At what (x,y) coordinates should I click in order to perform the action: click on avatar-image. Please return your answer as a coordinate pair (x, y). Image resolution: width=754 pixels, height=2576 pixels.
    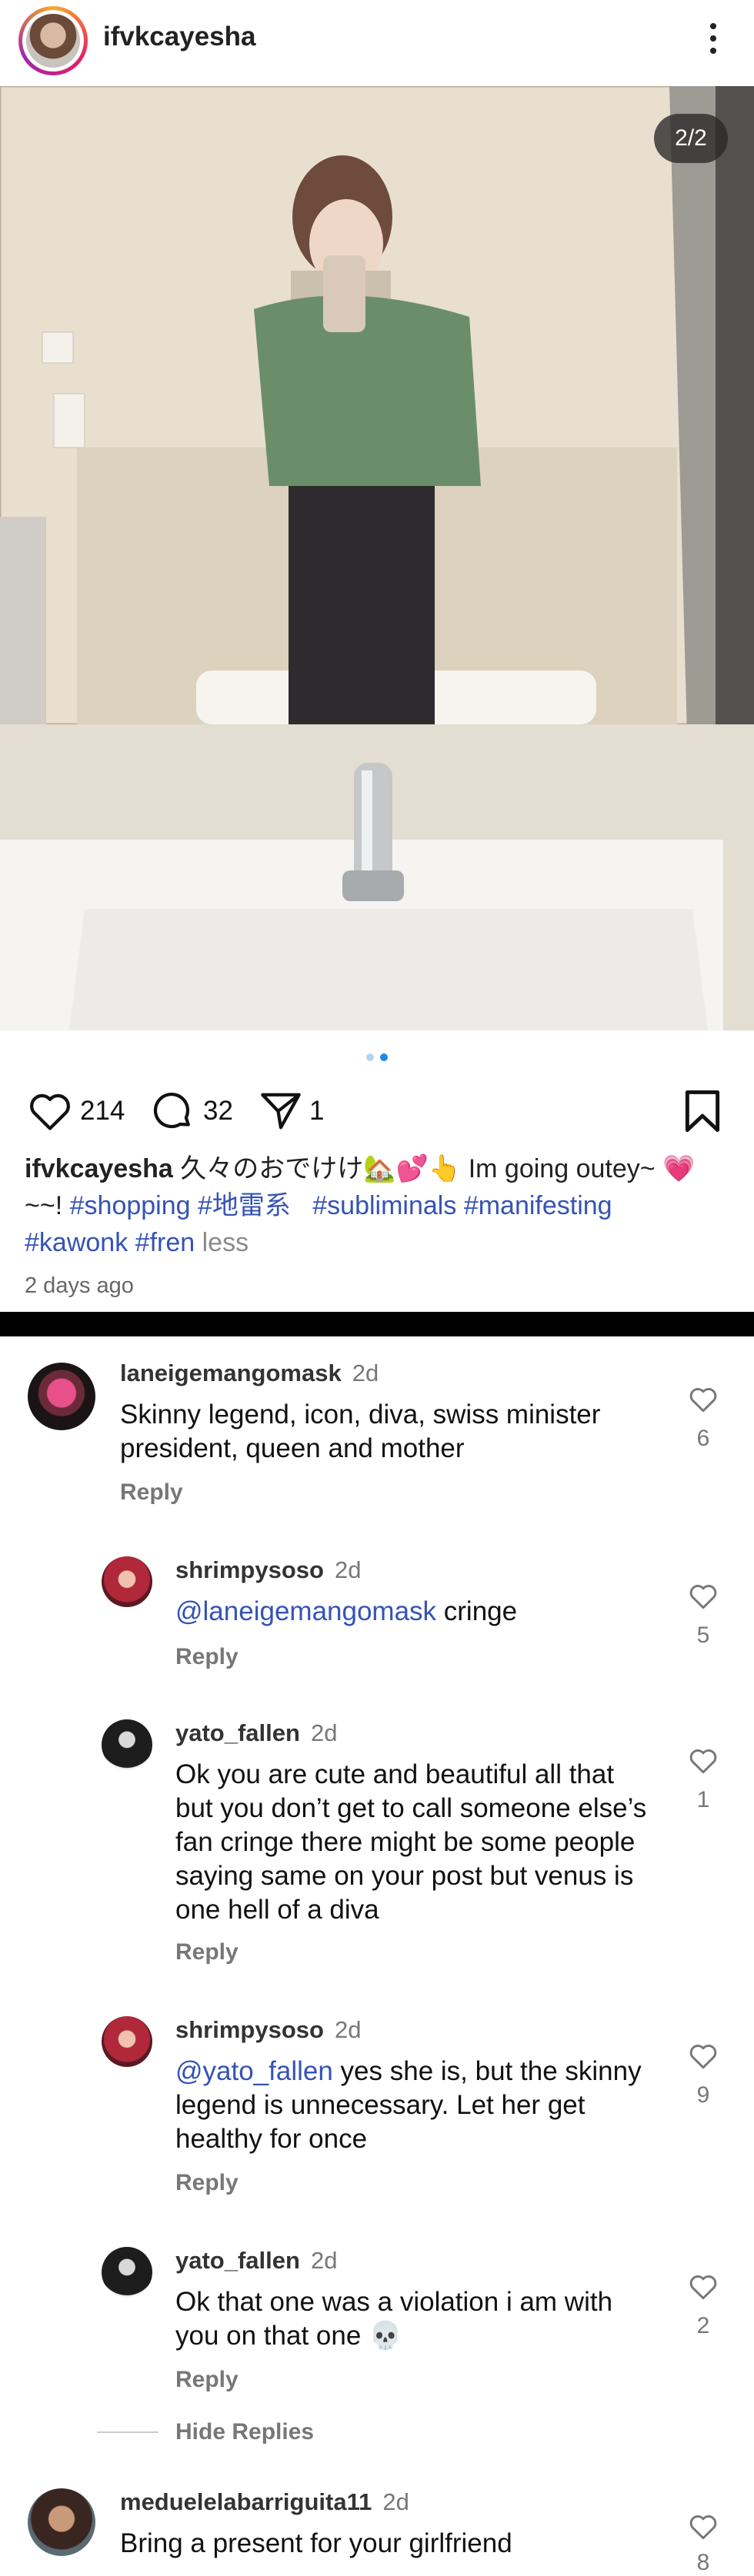
    Looking at the image, I should click on (53, 41).